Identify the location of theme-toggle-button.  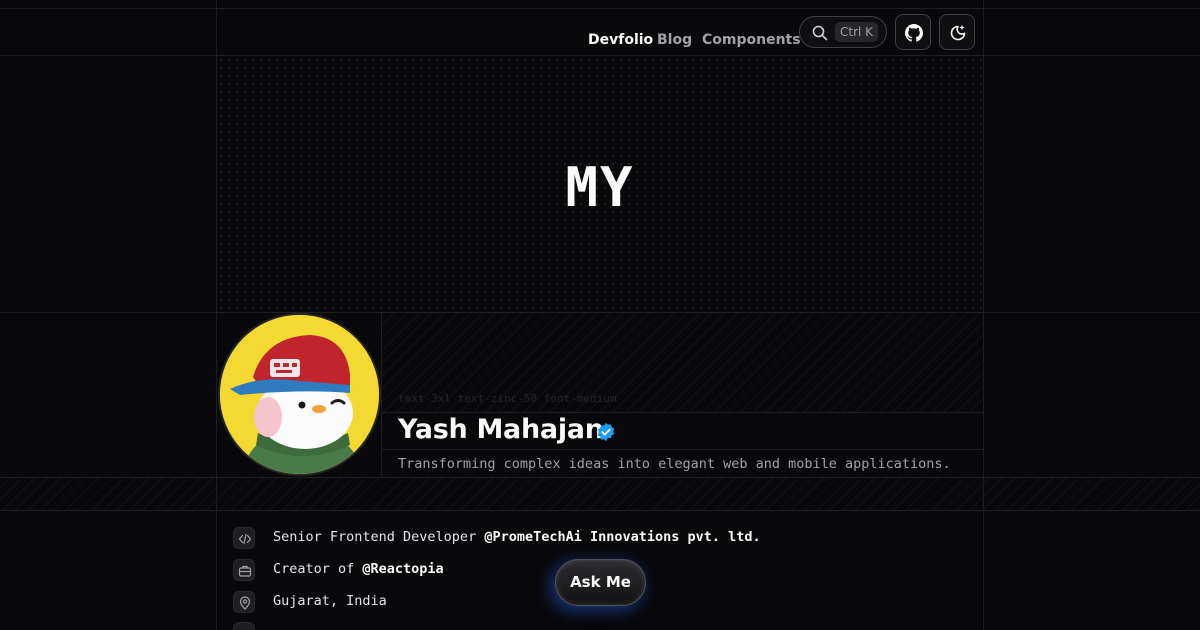
(957, 32).